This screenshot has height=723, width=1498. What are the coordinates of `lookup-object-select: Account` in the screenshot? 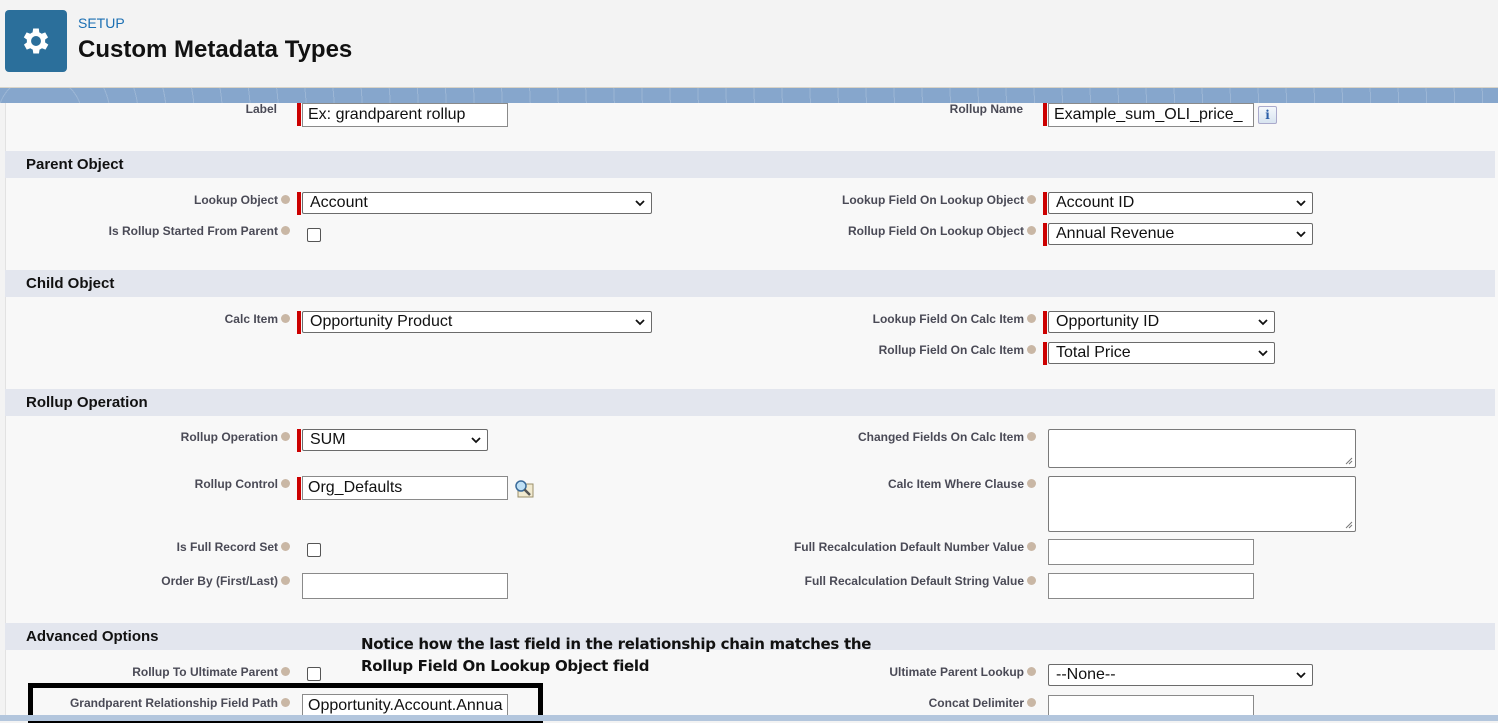 It's located at (477, 203).